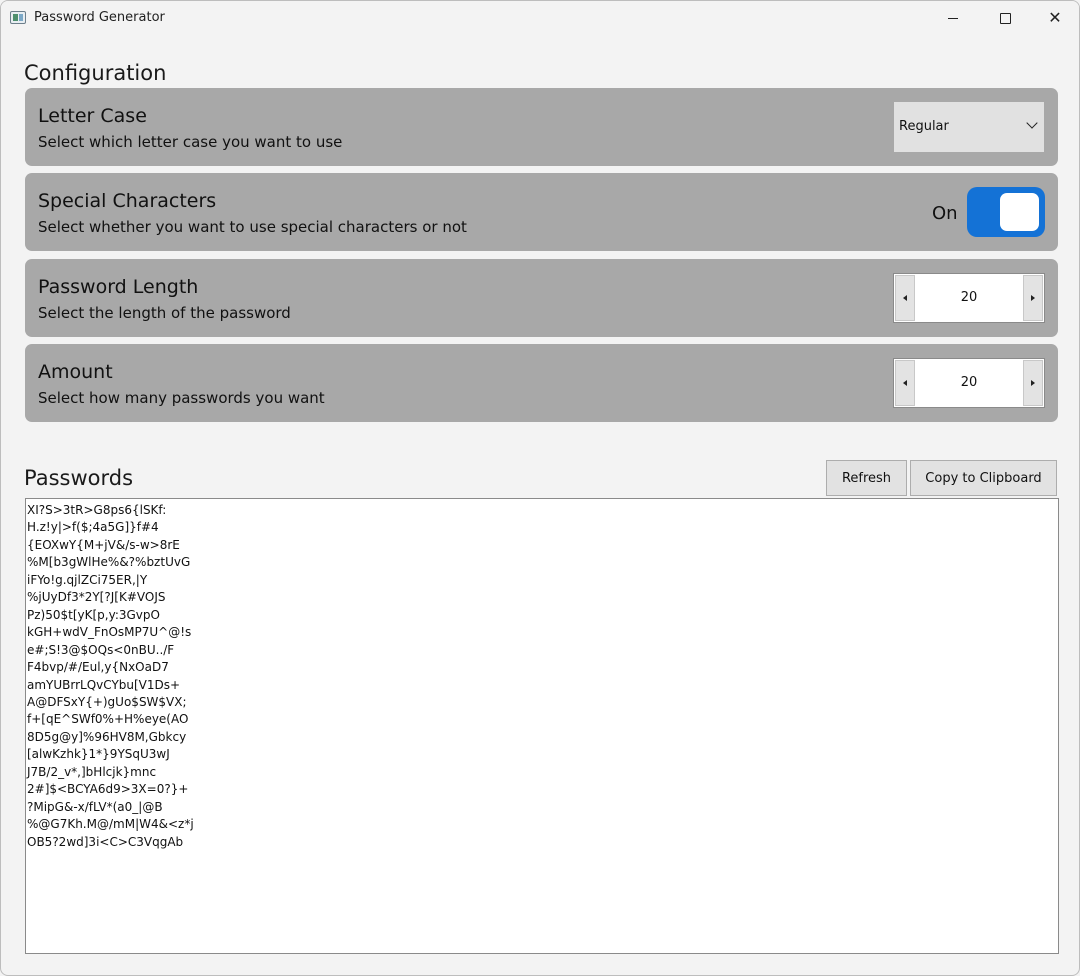 The width and height of the screenshot is (1080, 976). I want to click on password-length-value: 20, so click(969, 297).